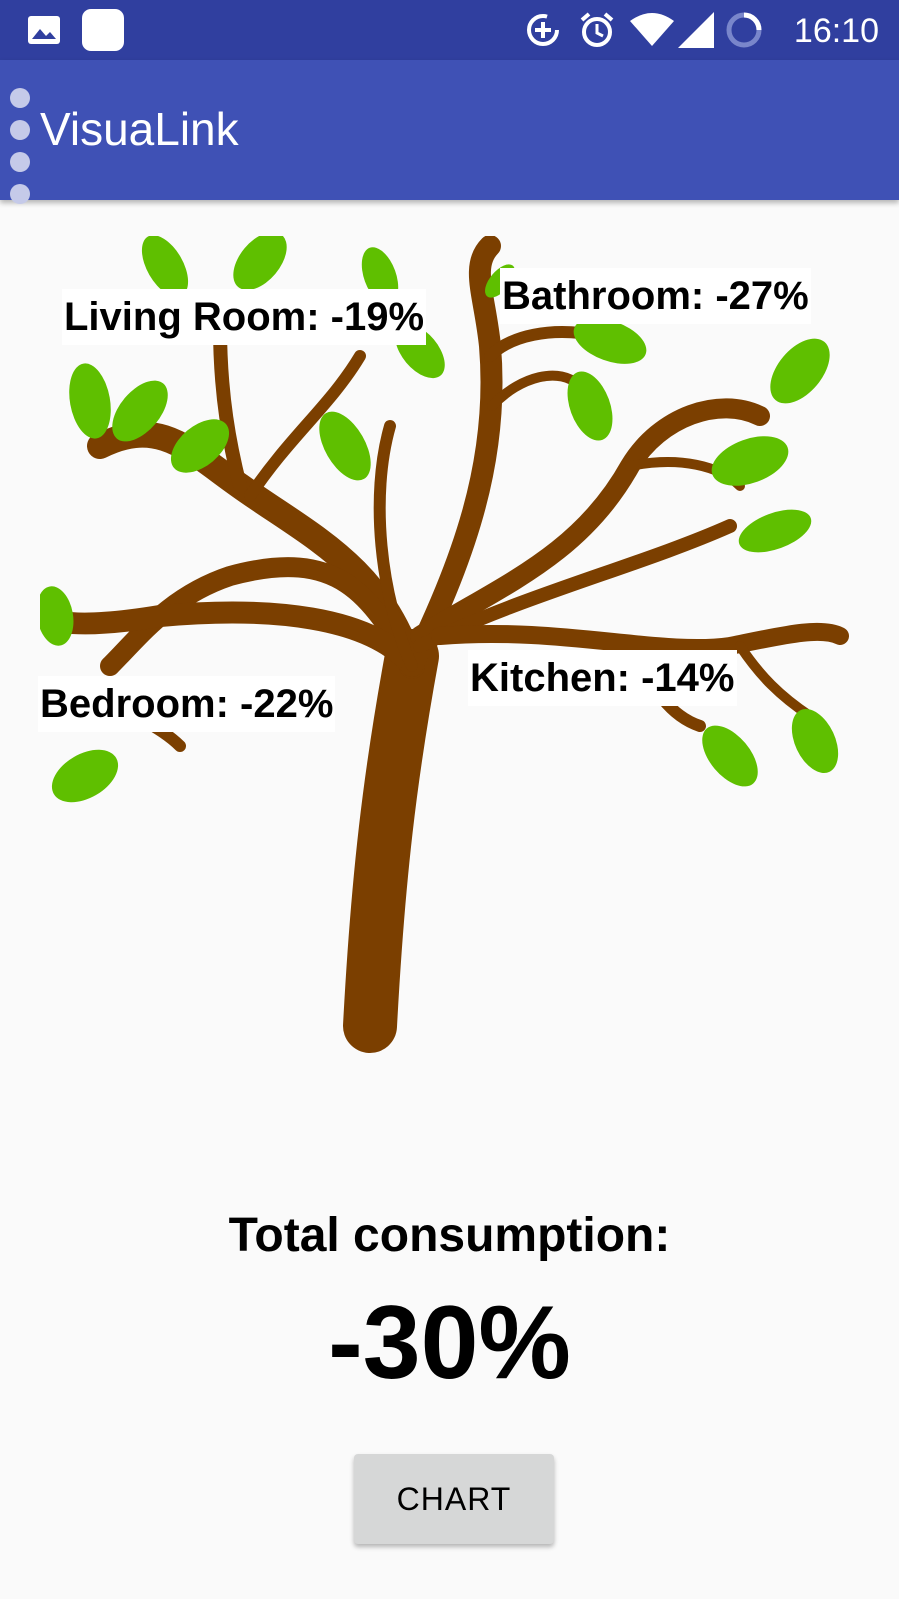 Image resolution: width=899 pixels, height=1599 pixels. I want to click on chart-button: CHART, so click(454, 1499).